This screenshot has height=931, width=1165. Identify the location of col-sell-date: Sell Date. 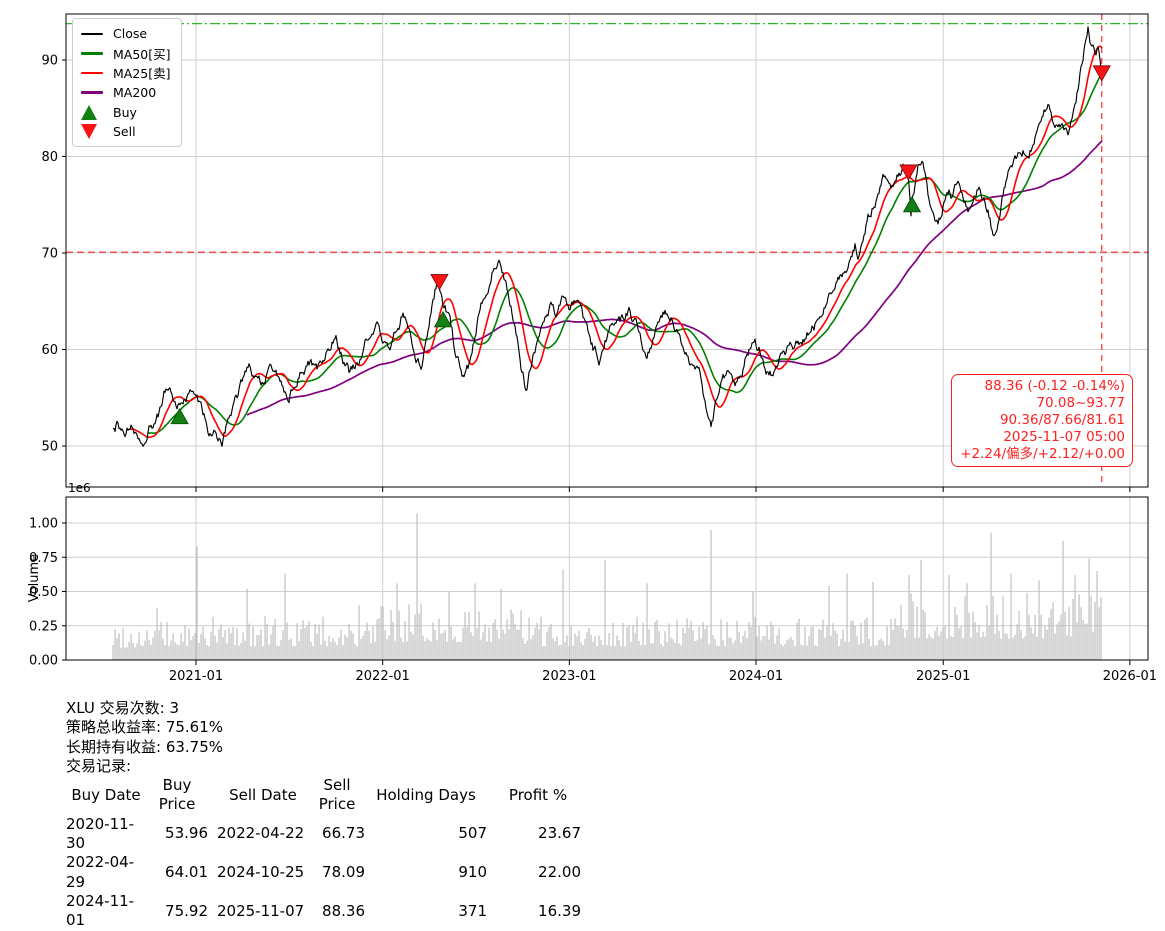
(263, 794).